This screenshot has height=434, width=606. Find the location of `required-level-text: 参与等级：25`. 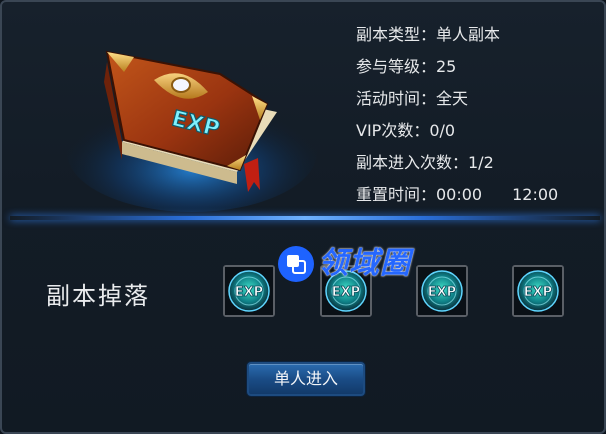

required-level-text: 参与等级：25 is located at coordinates (406, 66).